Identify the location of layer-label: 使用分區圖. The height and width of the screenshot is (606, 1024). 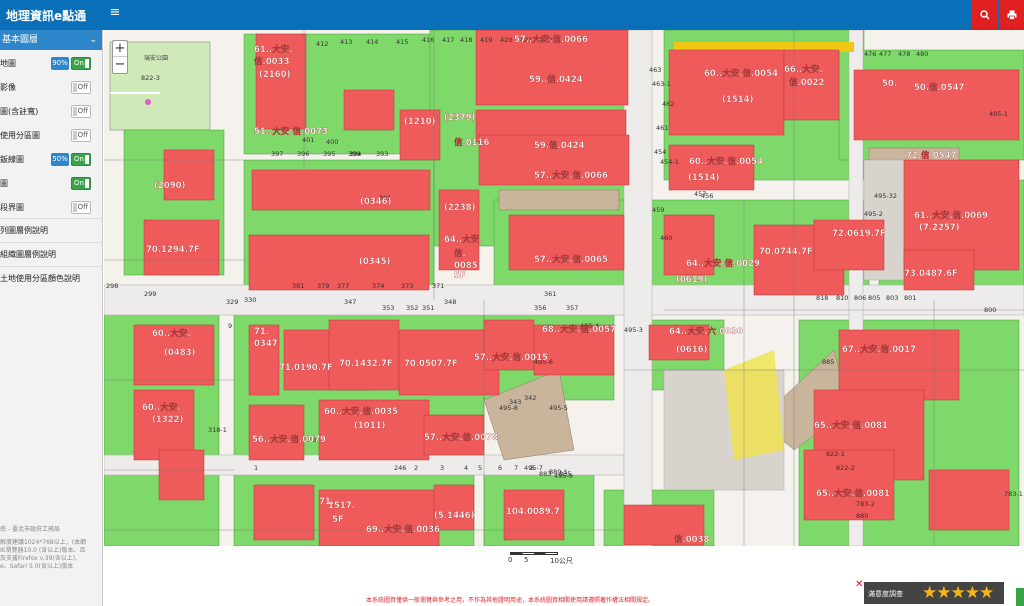
(20, 135).